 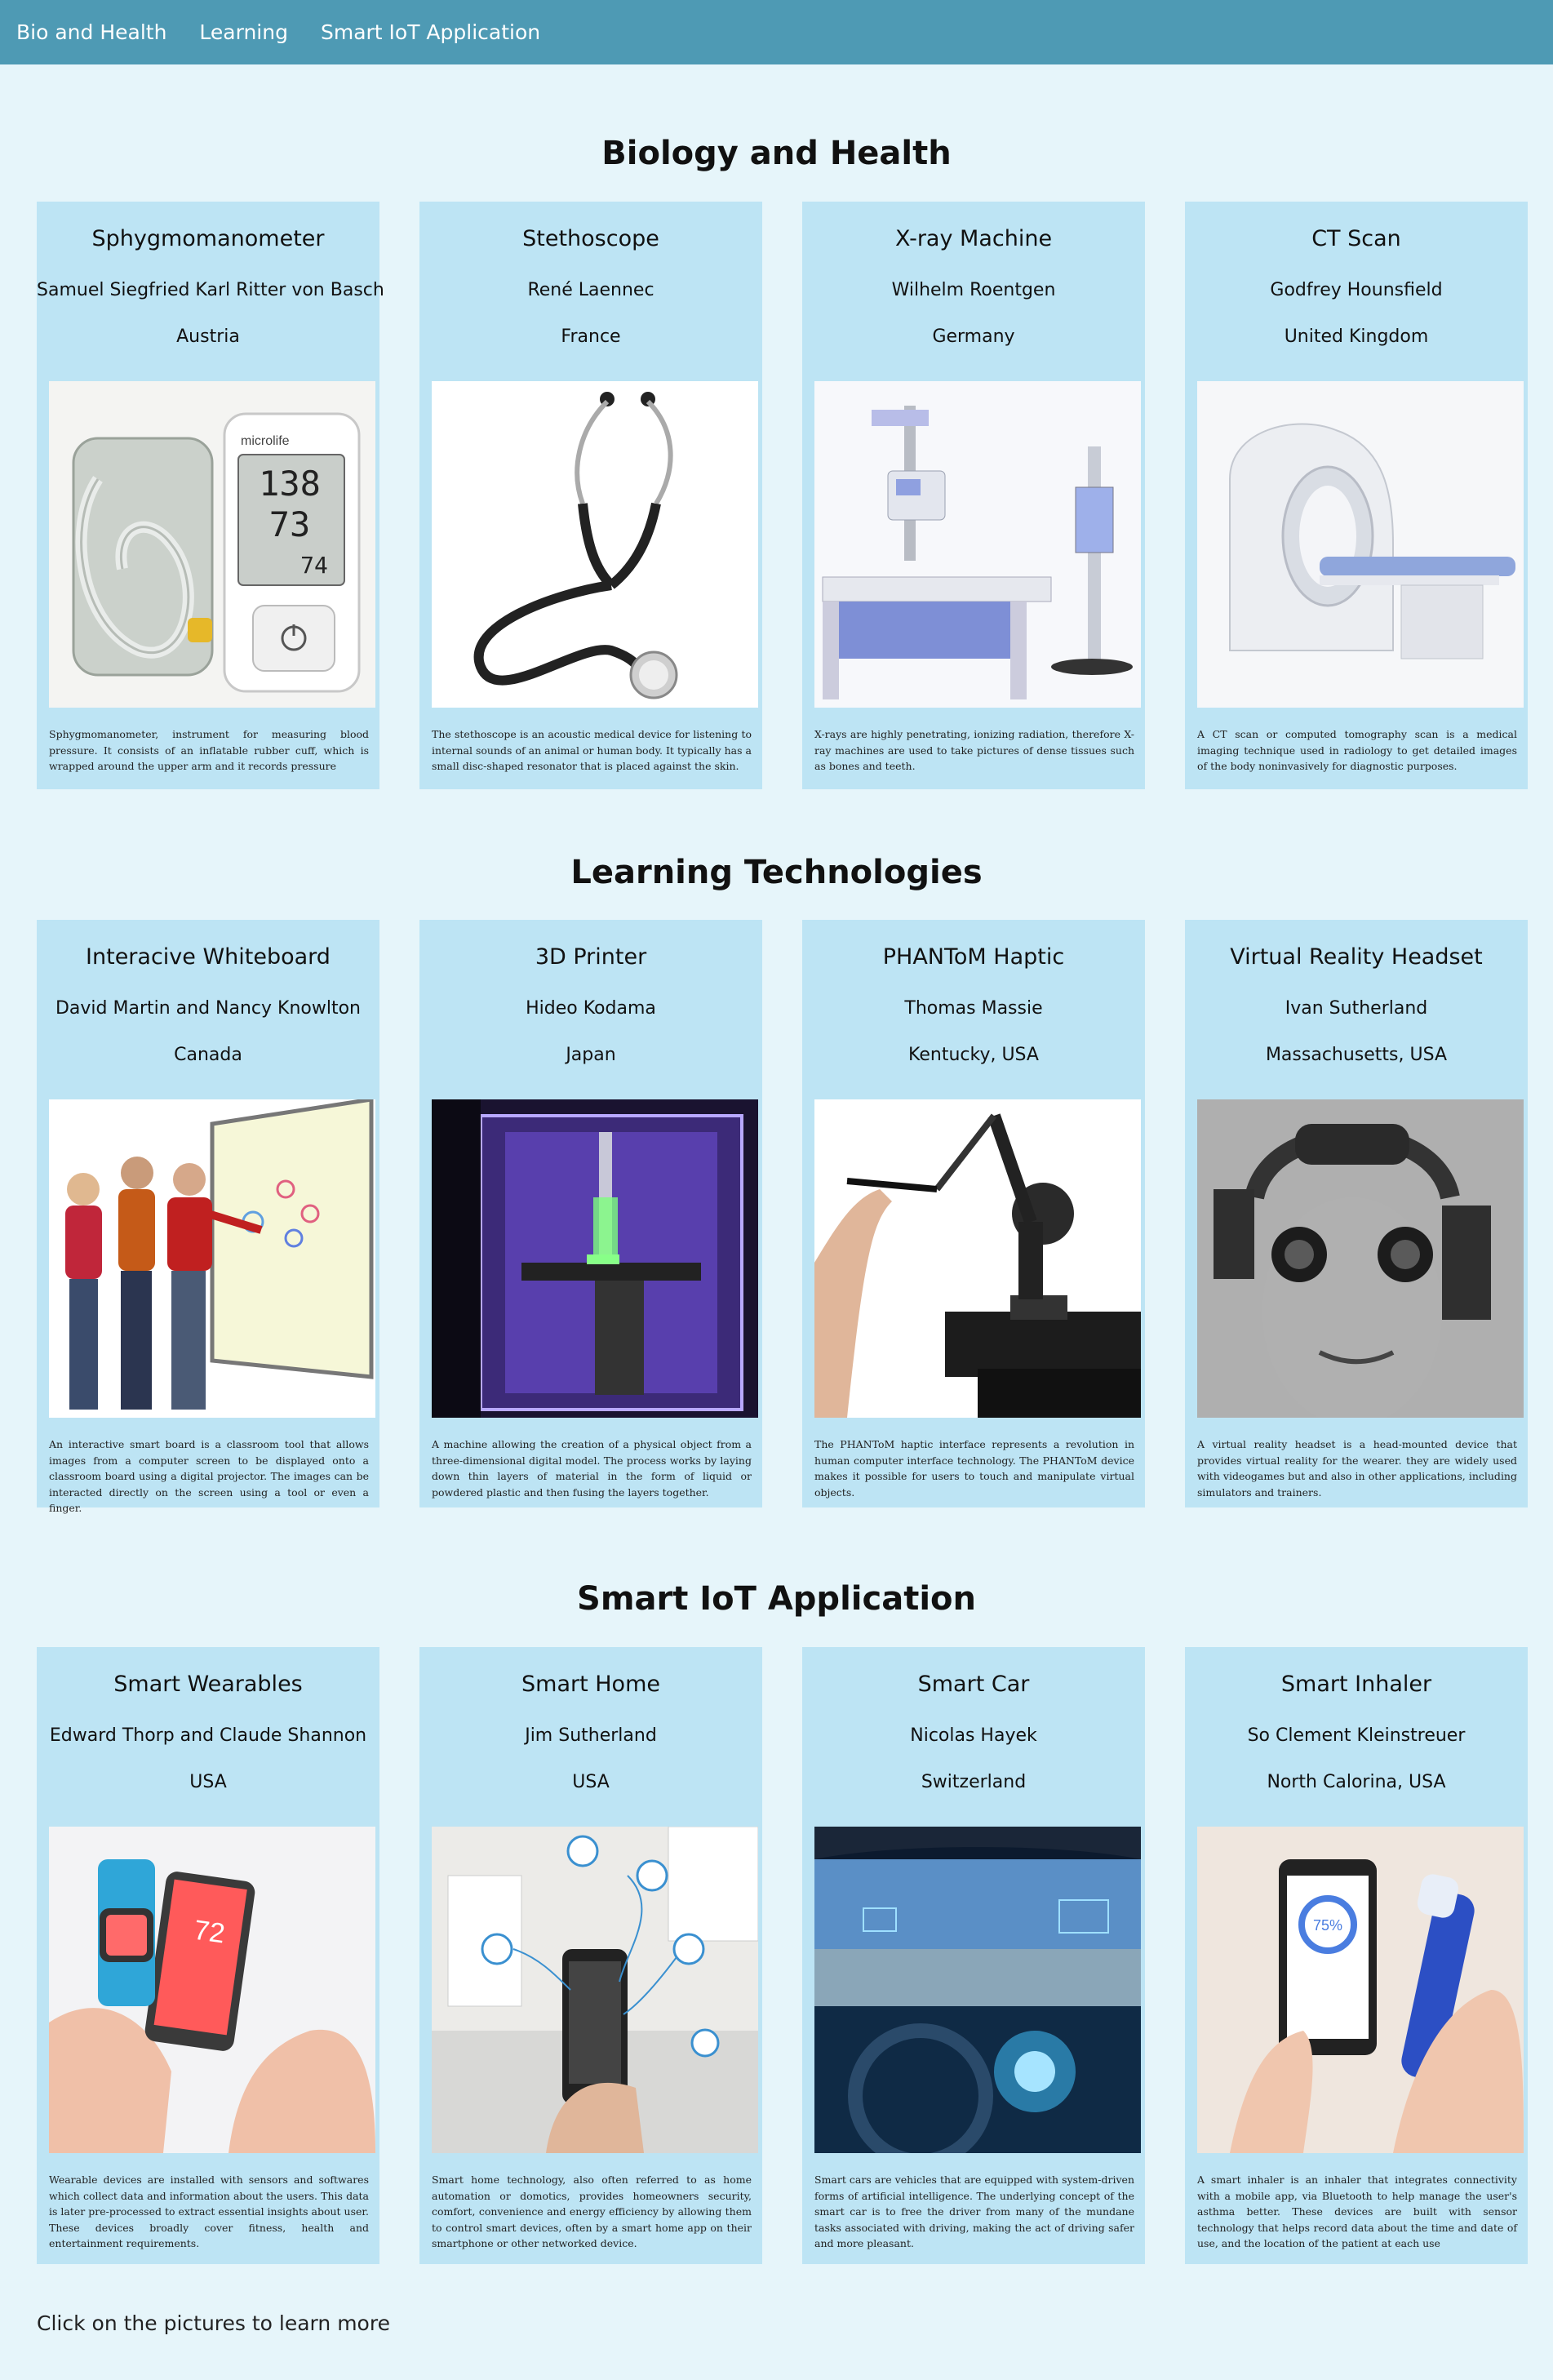 What do you see at coordinates (208, 1009) in the screenshot?
I see `card-inventor: David Martin and Nancy Knowlton` at bounding box center [208, 1009].